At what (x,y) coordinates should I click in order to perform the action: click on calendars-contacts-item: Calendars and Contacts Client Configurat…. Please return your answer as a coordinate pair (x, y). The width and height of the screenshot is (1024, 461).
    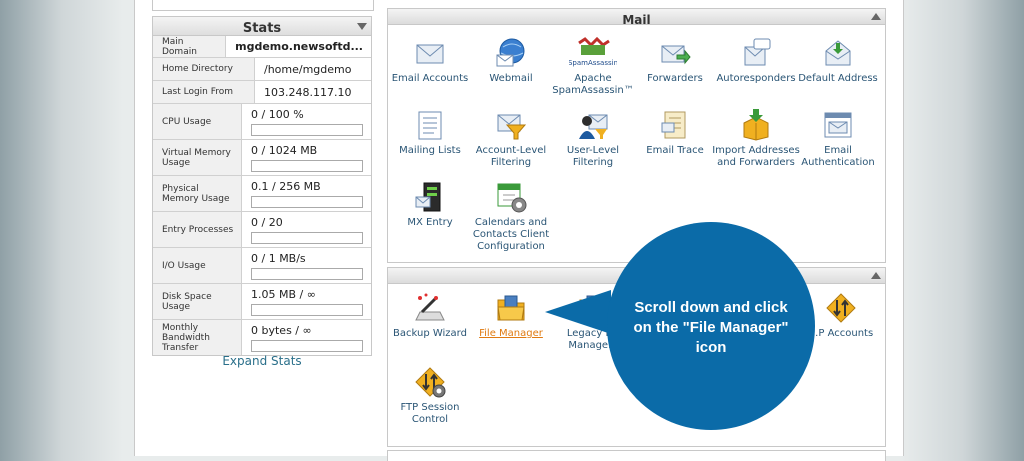
    Looking at the image, I should click on (511, 217).